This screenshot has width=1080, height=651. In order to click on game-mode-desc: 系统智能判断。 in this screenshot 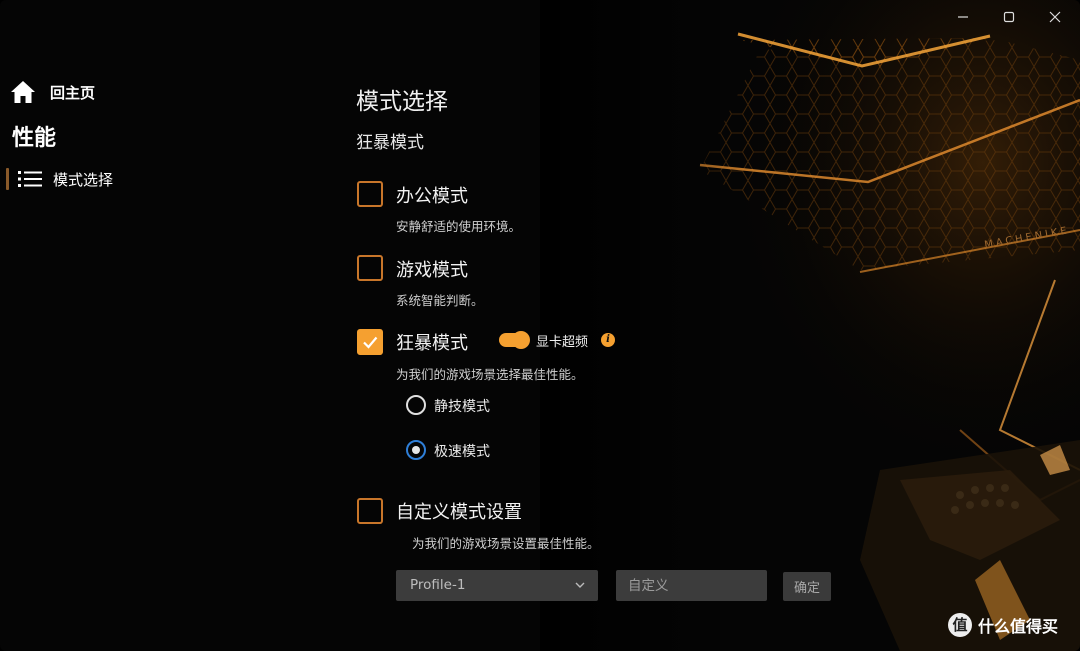, I will do `click(440, 300)`.